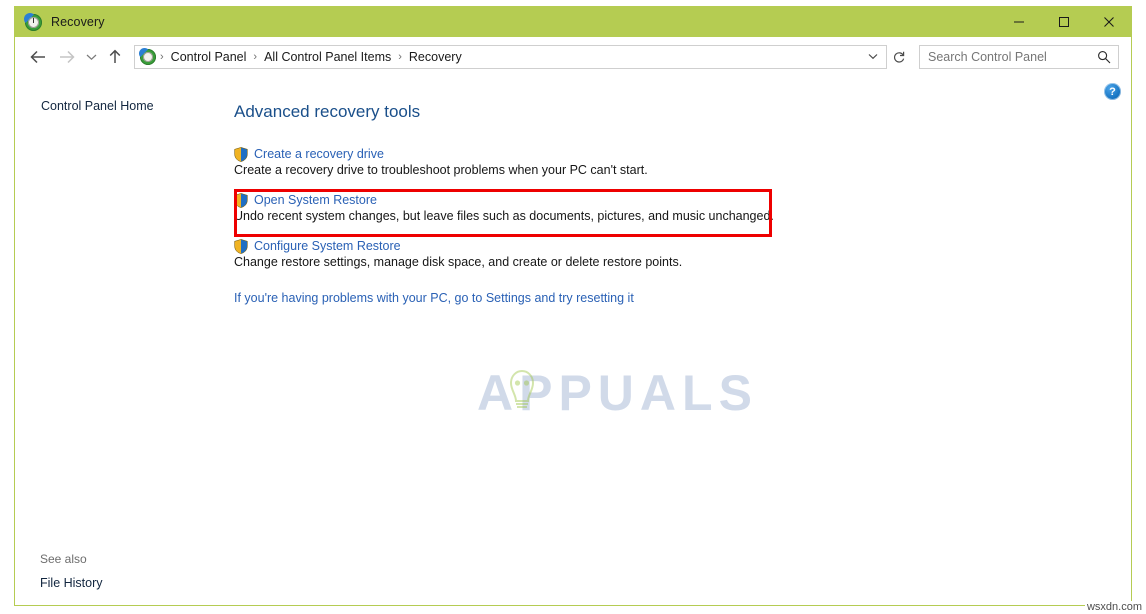  Describe the element at coordinates (315, 200) in the screenshot. I see `task-link: Open System Restore` at that location.